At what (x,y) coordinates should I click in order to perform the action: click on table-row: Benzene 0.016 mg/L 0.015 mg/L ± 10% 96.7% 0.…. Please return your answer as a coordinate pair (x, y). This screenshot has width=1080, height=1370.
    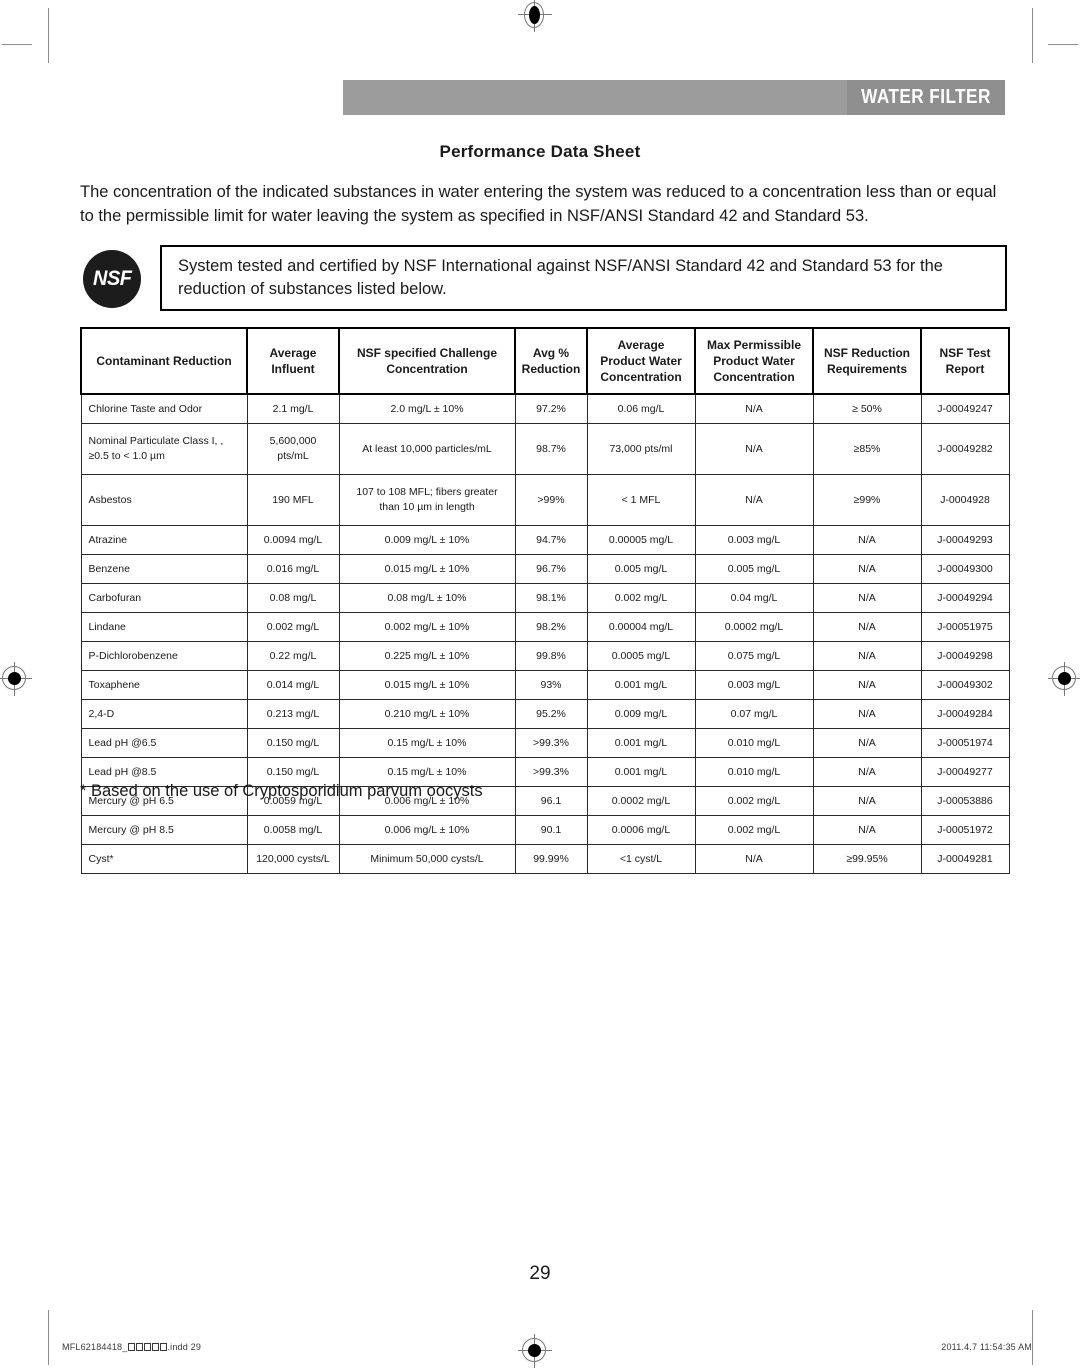
    Looking at the image, I should click on (545, 569).